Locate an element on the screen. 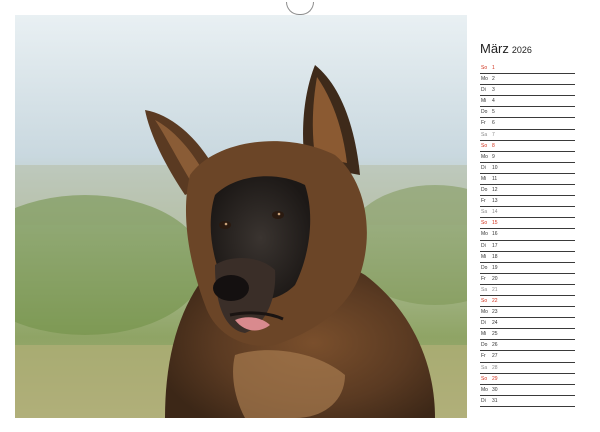  day-number: 15 is located at coordinates (495, 223).